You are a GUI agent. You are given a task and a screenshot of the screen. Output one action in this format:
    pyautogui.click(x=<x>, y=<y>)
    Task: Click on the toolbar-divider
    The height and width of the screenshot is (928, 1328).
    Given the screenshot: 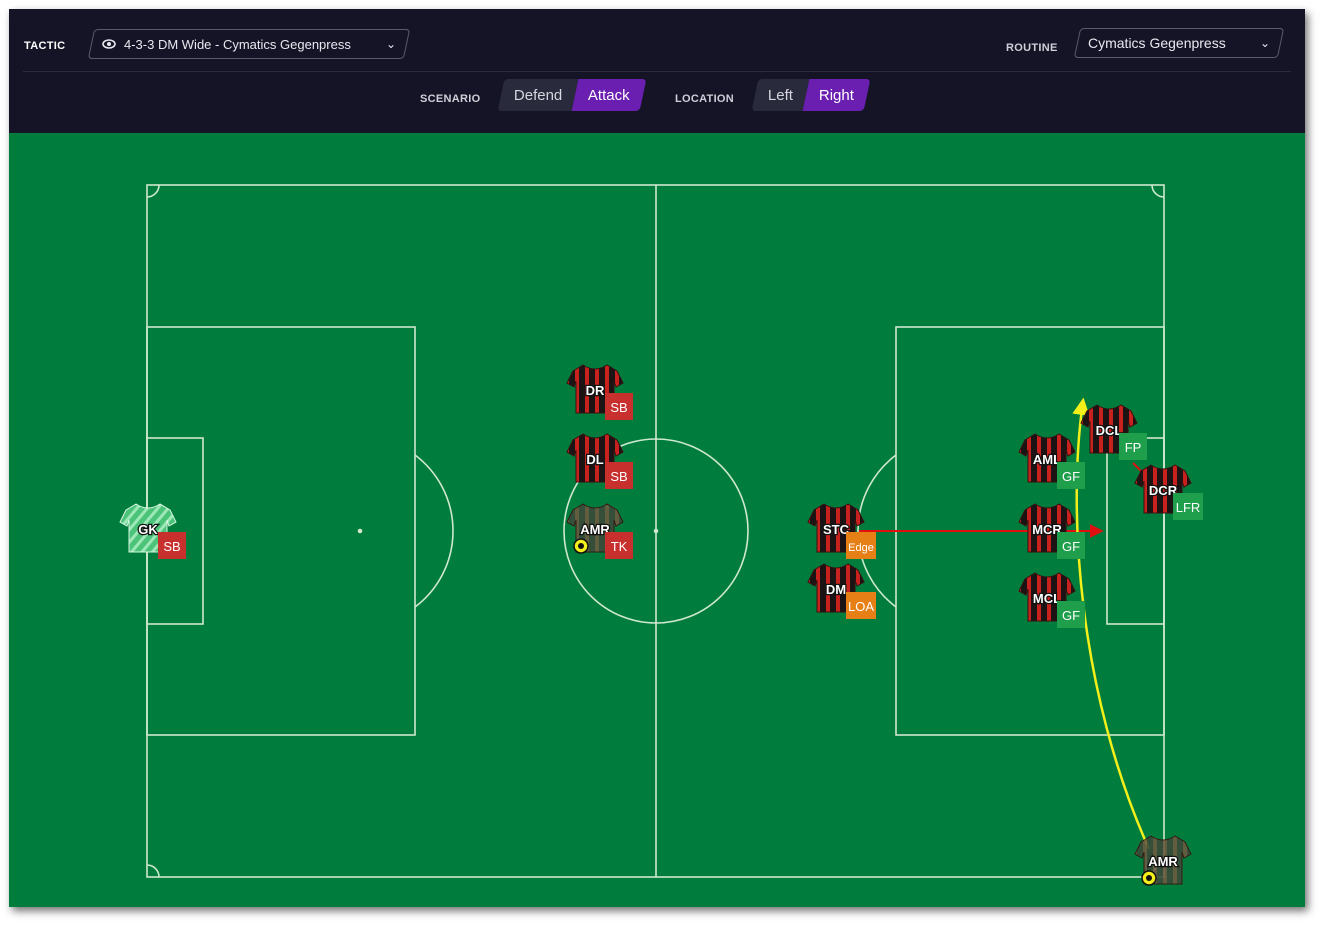 What is the action you would take?
    pyautogui.click(x=657, y=71)
    